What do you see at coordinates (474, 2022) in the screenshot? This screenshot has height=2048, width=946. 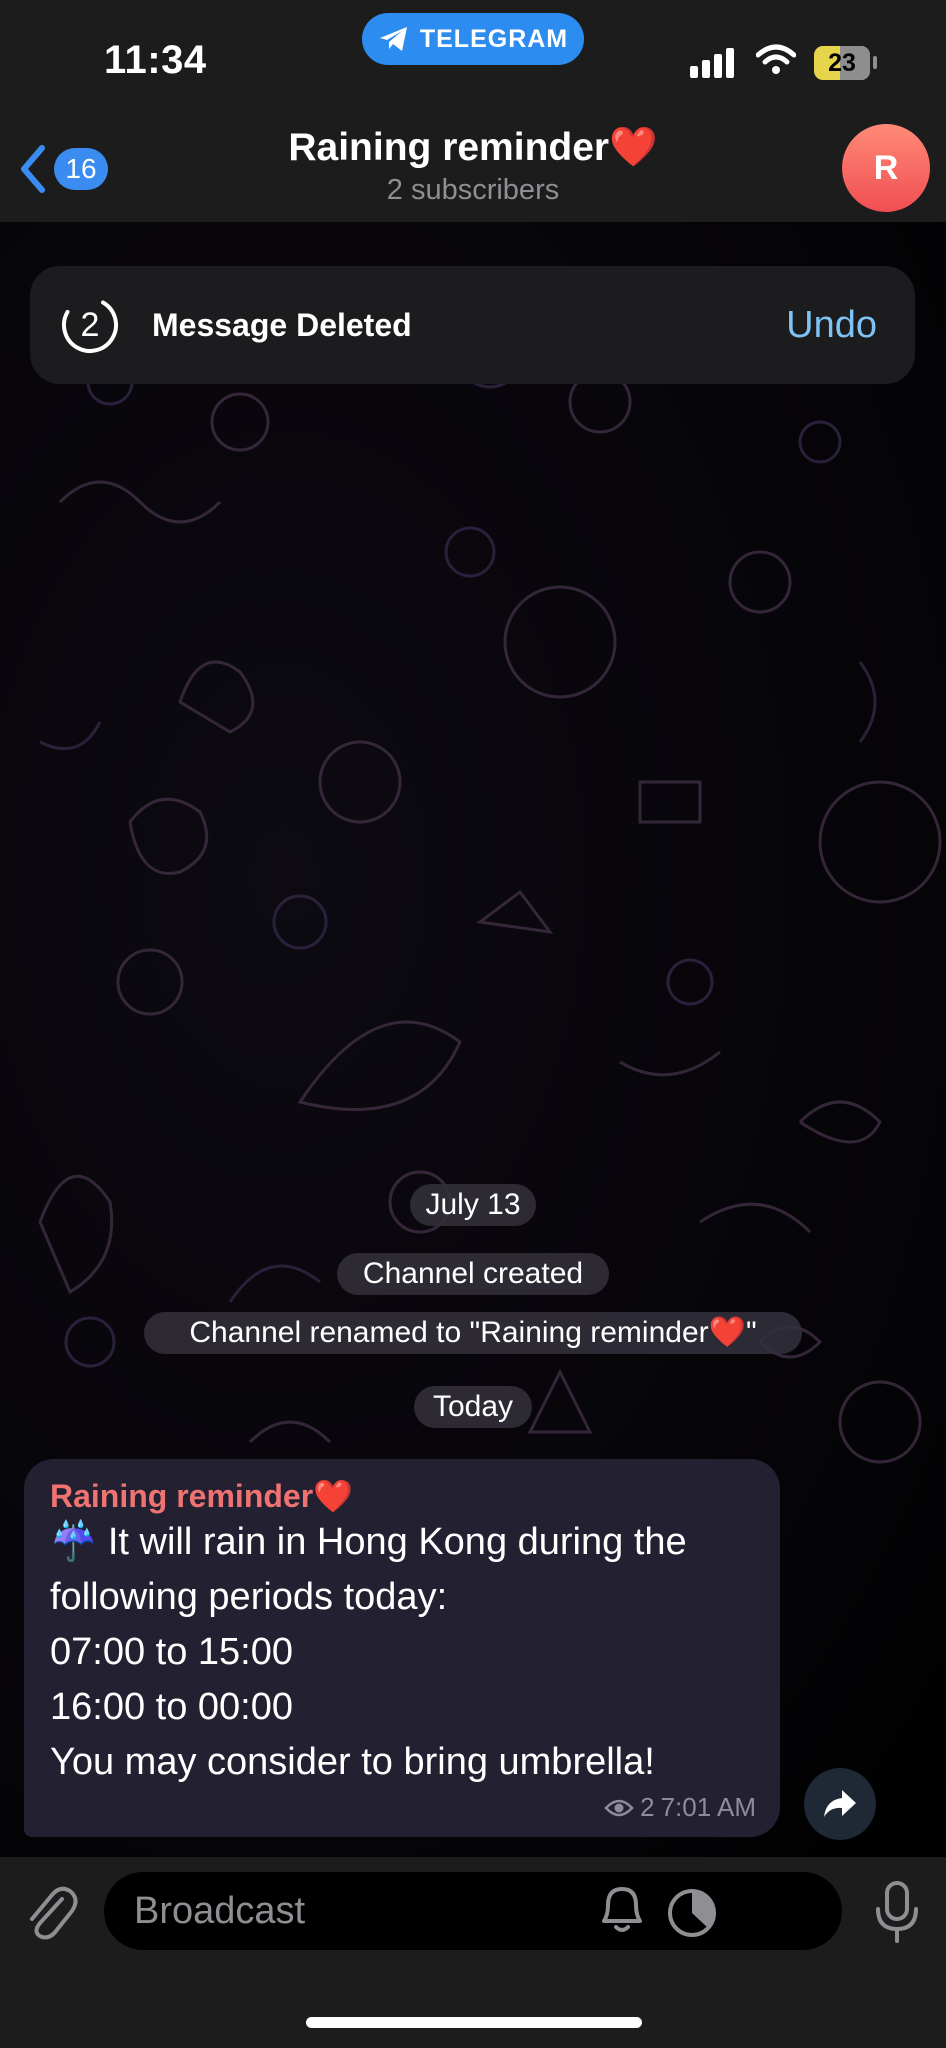 I see `home-indicator` at bounding box center [474, 2022].